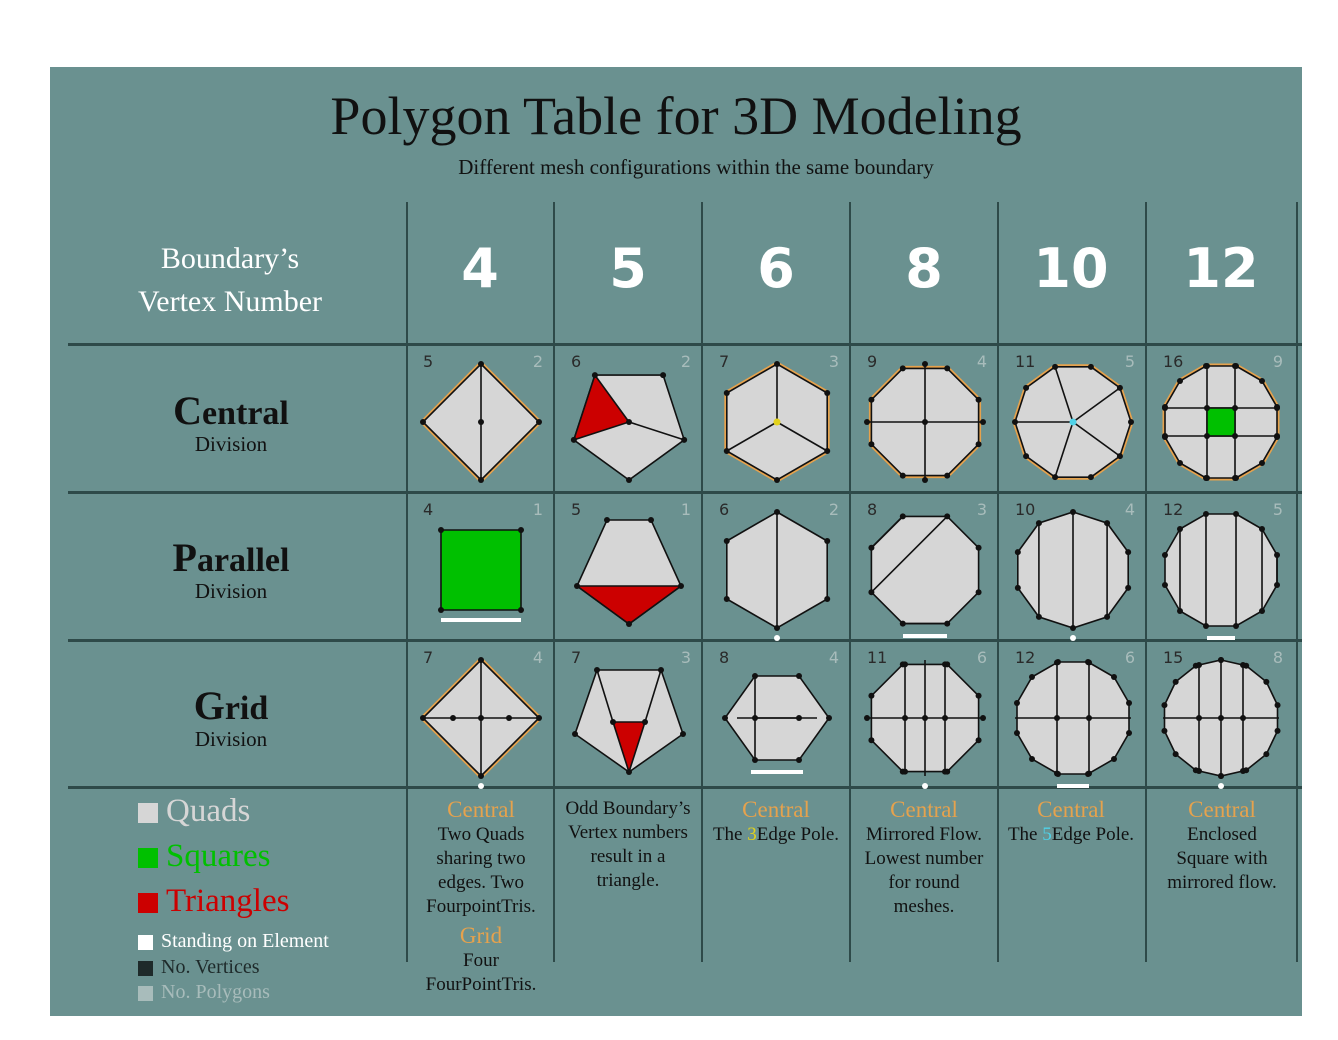 The height and width of the screenshot is (1040, 1338). I want to click on vertex-count: 12, so click(1173, 509).